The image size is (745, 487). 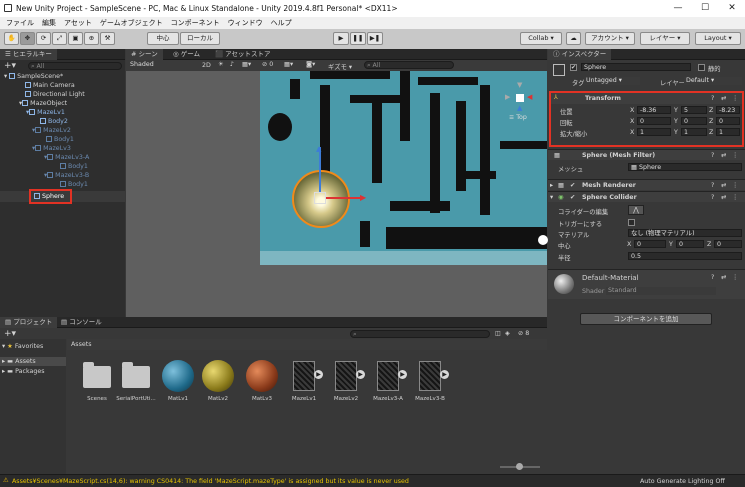 I want to click on gizmos-dropdown: ギズモ ▾, so click(x=340, y=66).